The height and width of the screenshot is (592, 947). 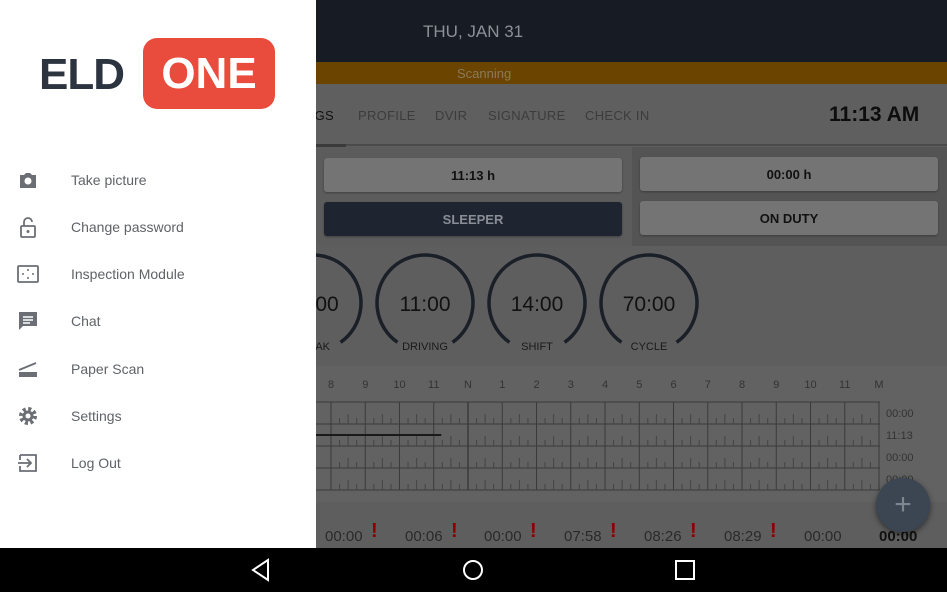 I want to click on clock: 11:13 AM, so click(x=874, y=114).